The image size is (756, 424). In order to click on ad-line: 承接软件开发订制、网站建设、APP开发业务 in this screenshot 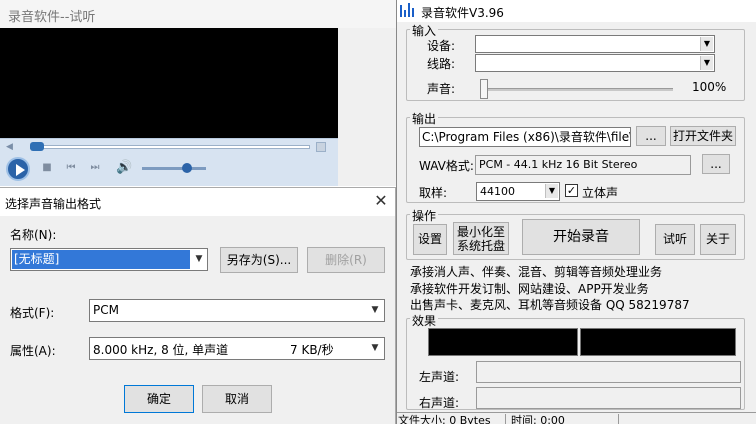, I will do `click(529, 289)`.